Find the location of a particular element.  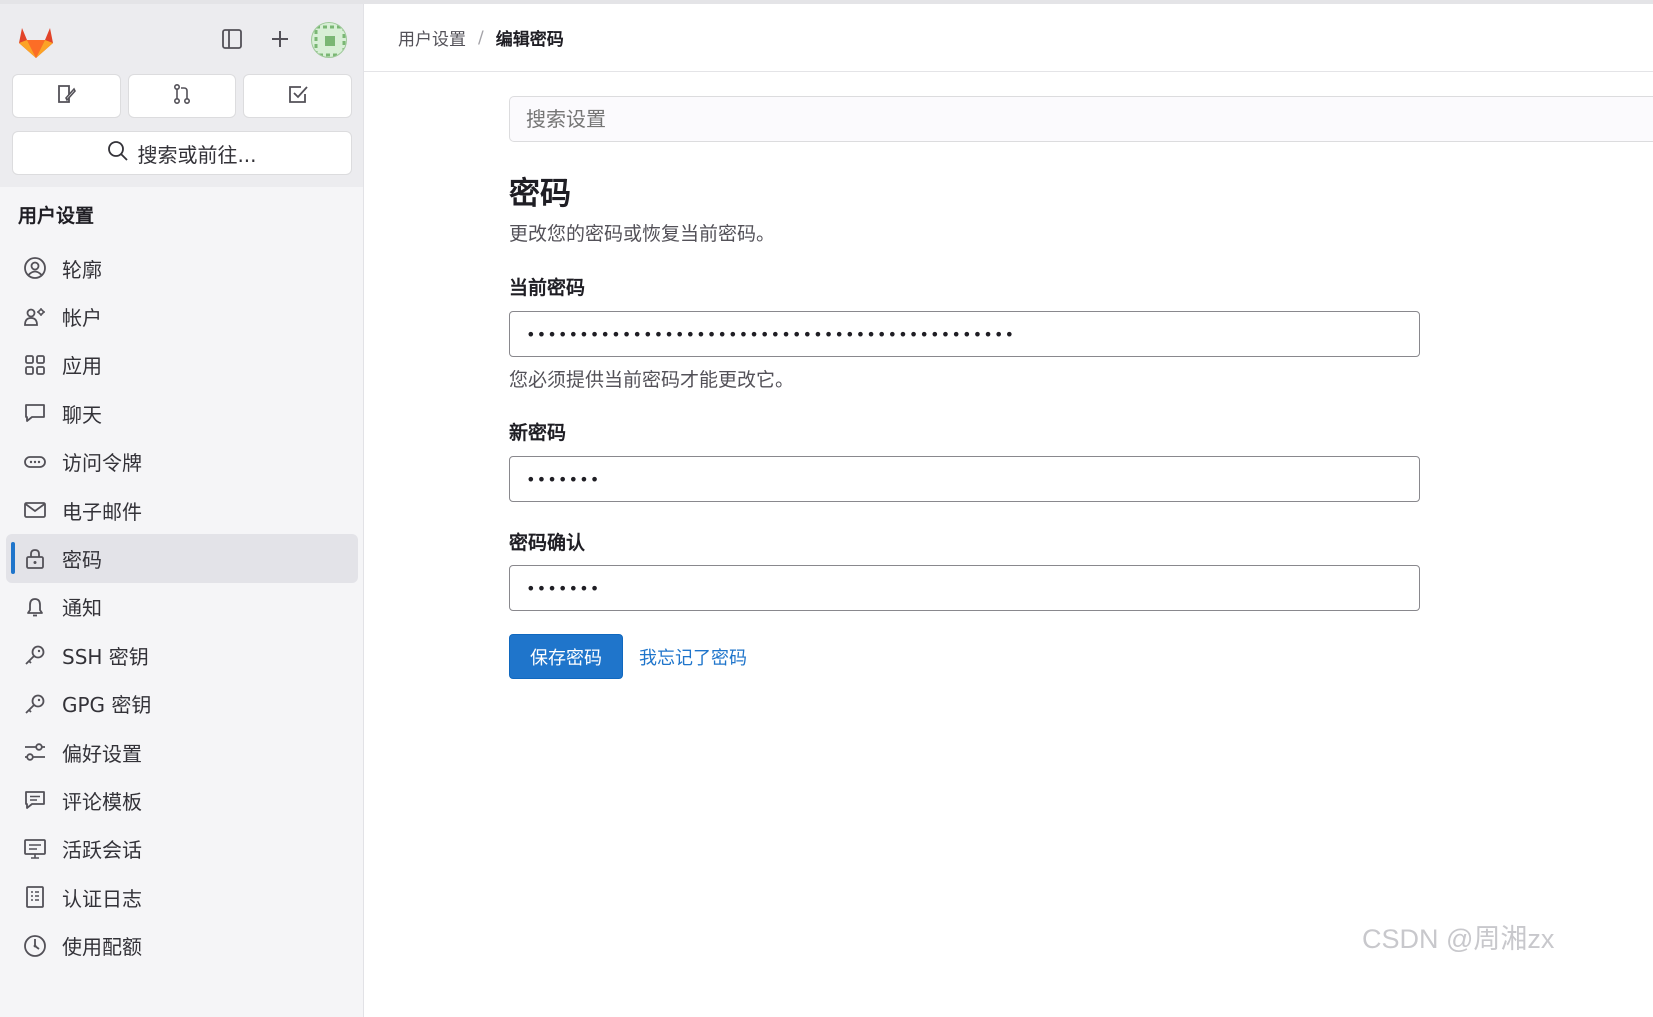

sidebar-item-label: 活跃会话 is located at coordinates (102, 850).